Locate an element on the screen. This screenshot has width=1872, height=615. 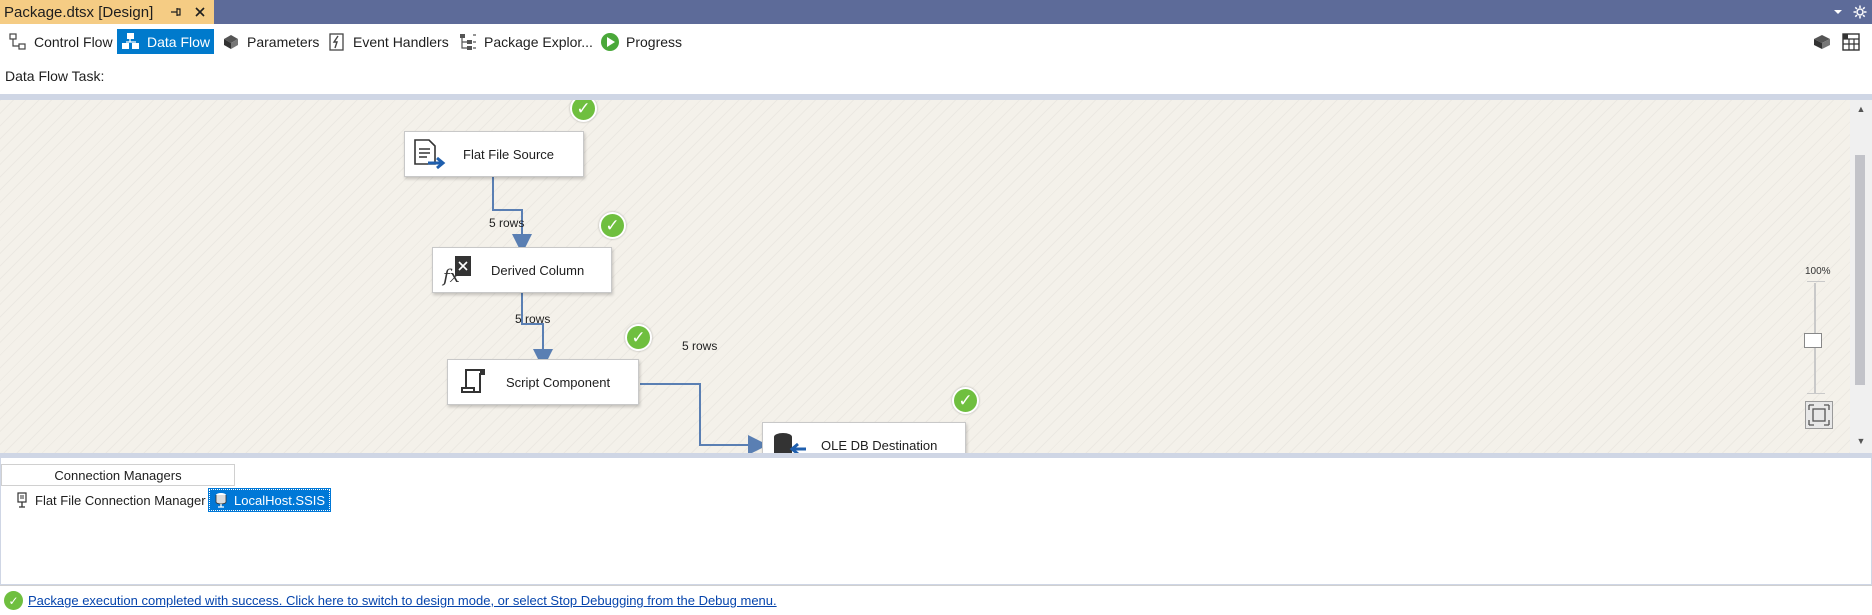
component-label: Derived Column is located at coordinates (538, 270).